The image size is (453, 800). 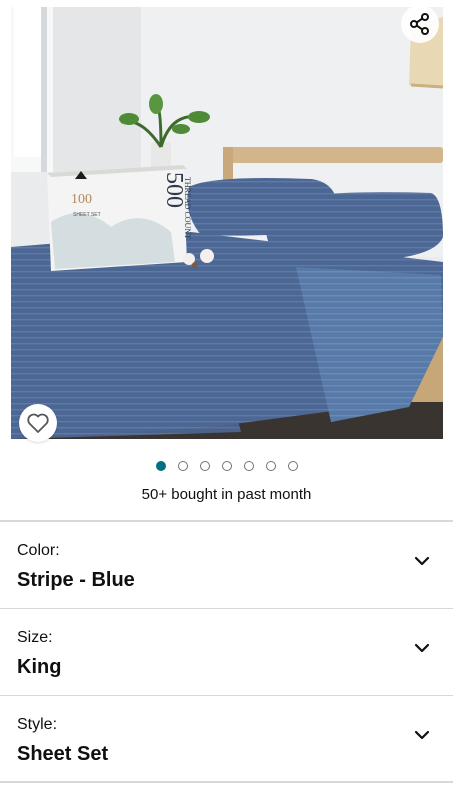 I want to click on size-selector: Size: King, so click(x=226, y=652).